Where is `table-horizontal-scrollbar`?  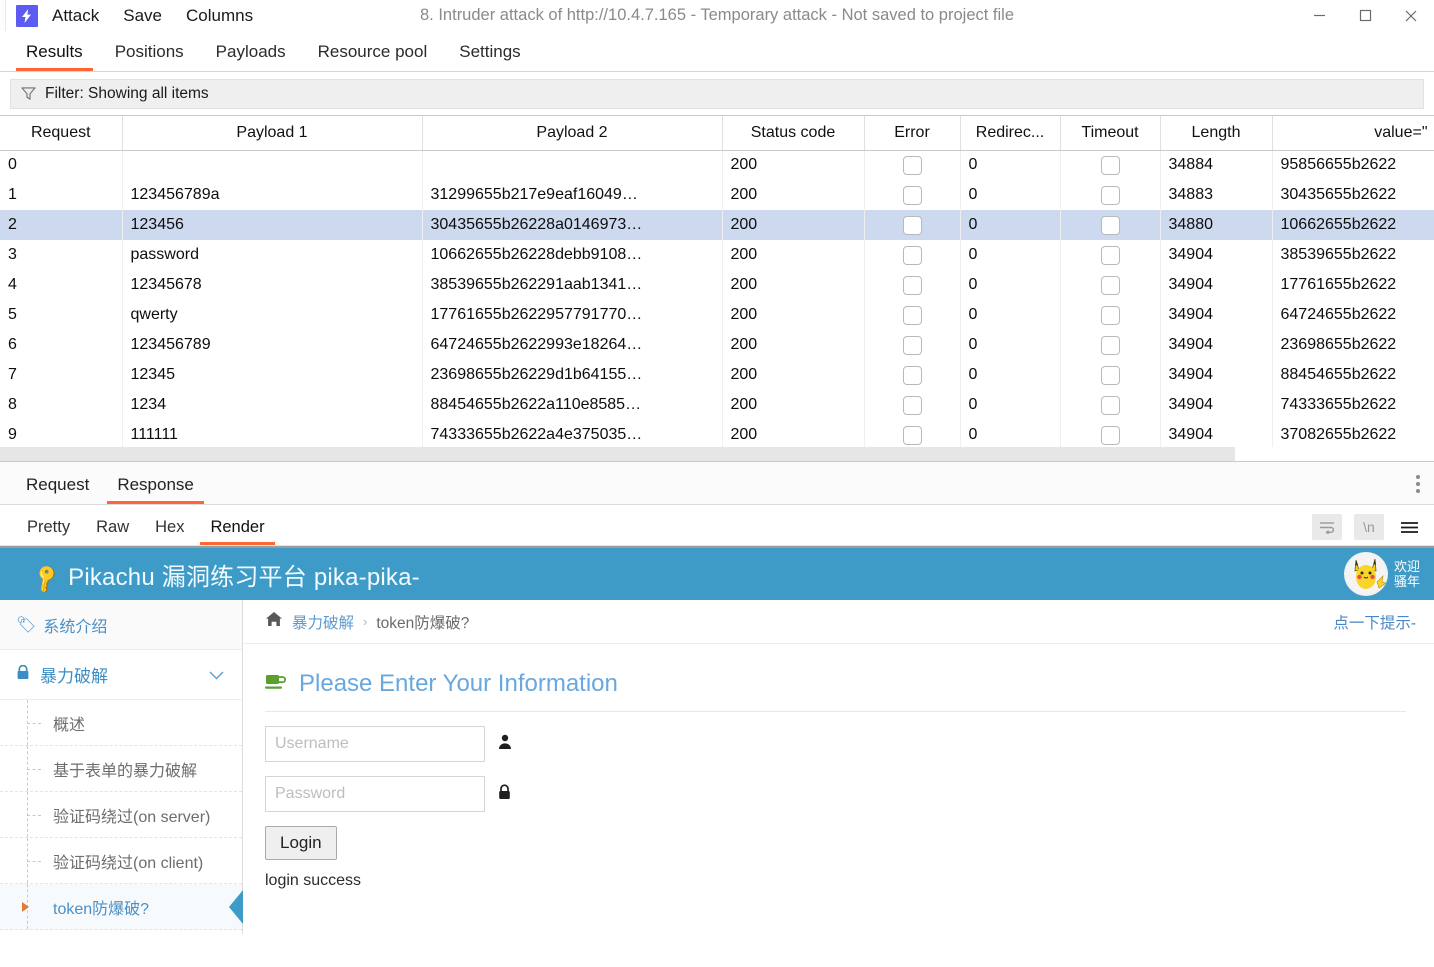 table-horizontal-scrollbar is located at coordinates (717, 454).